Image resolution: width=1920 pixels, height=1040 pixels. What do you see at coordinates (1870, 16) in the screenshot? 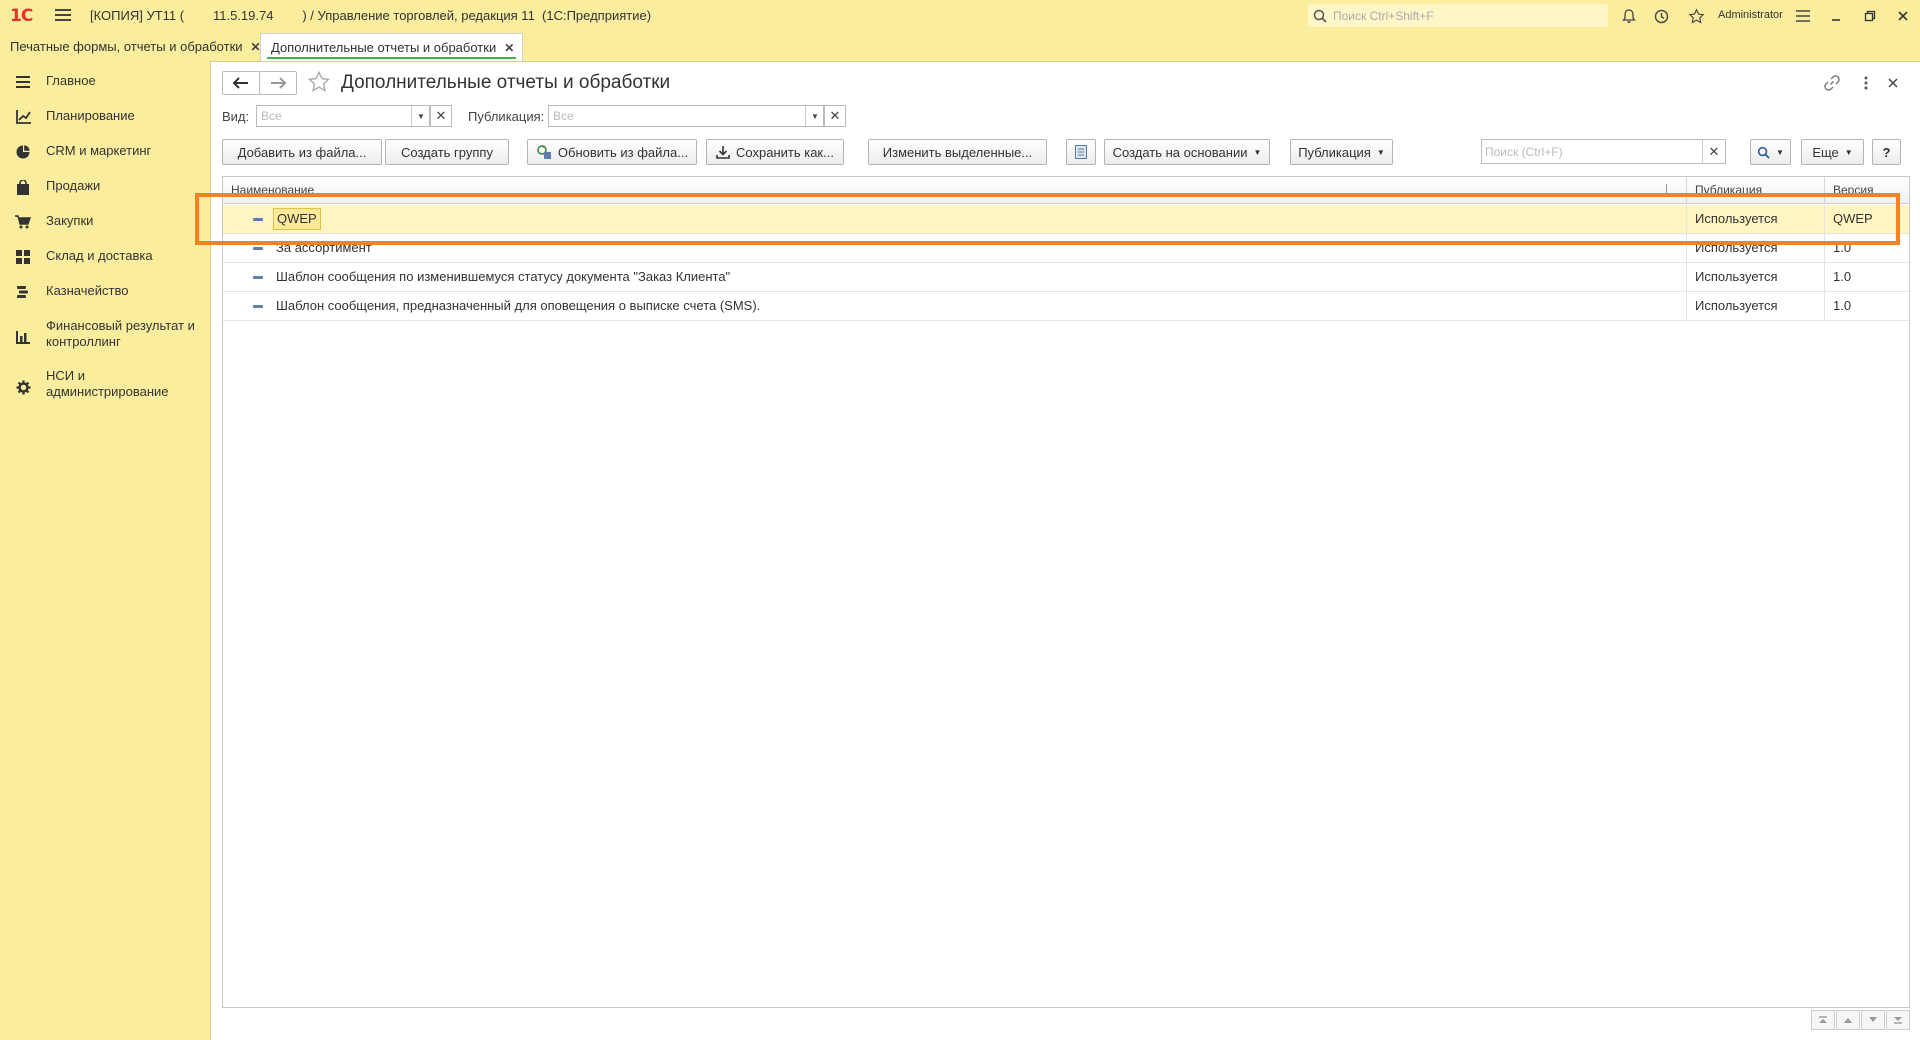
I see `restore-icon` at bounding box center [1870, 16].